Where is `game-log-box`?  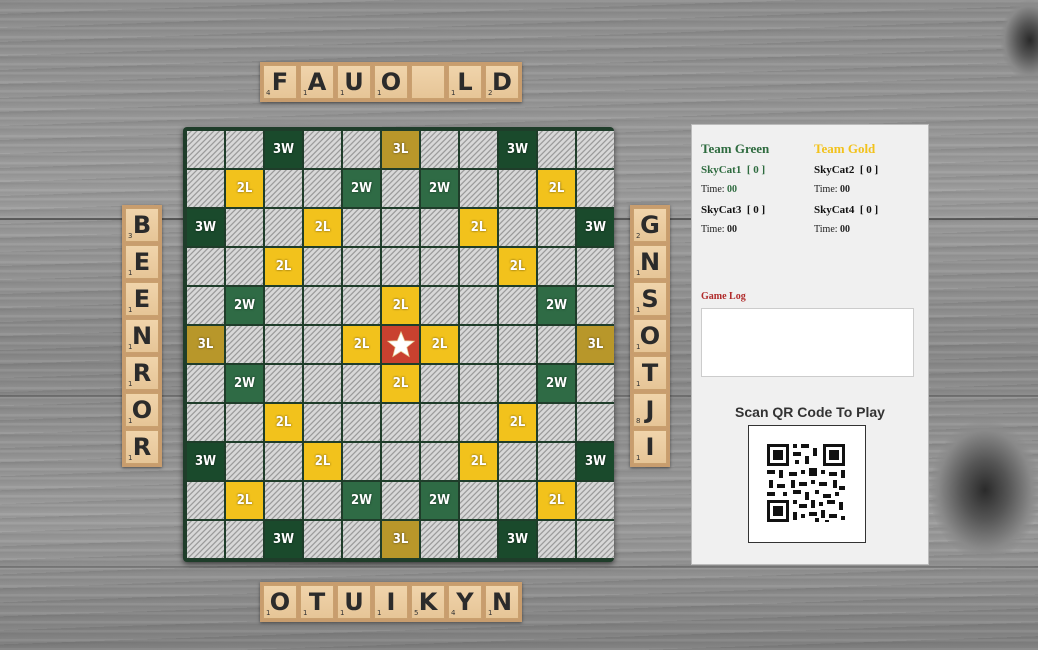 game-log-box is located at coordinates (807, 342).